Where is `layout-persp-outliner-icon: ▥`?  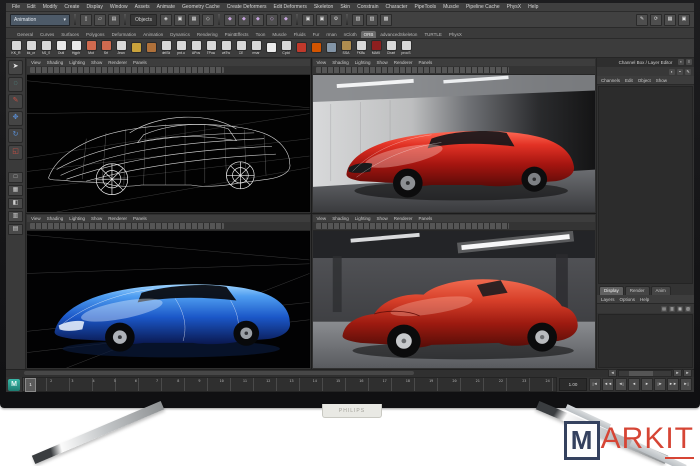 layout-persp-outliner-icon: ▥ is located at coordinates (15, 216).